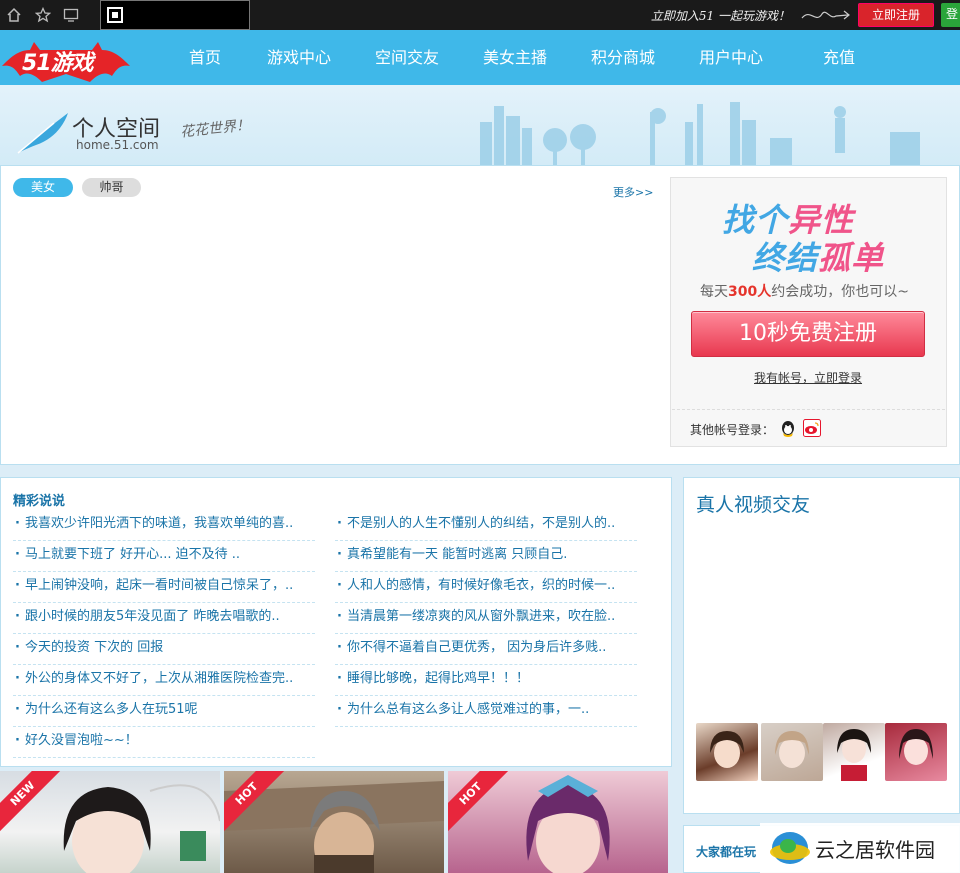  Describe the element at coordinates (818, 258) in the screenshot. I see `register-headline-2: 终结孤单` at that location.